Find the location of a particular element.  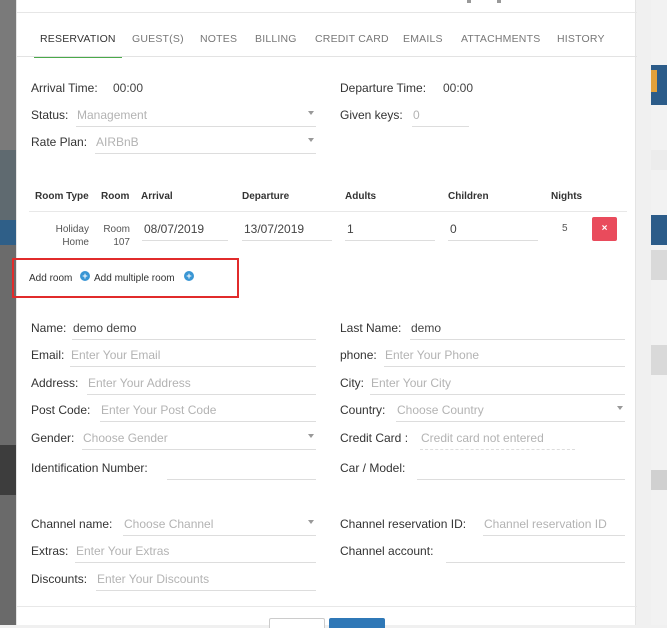

departure-time-input: 00:00 is located at coordinates (472, 88).